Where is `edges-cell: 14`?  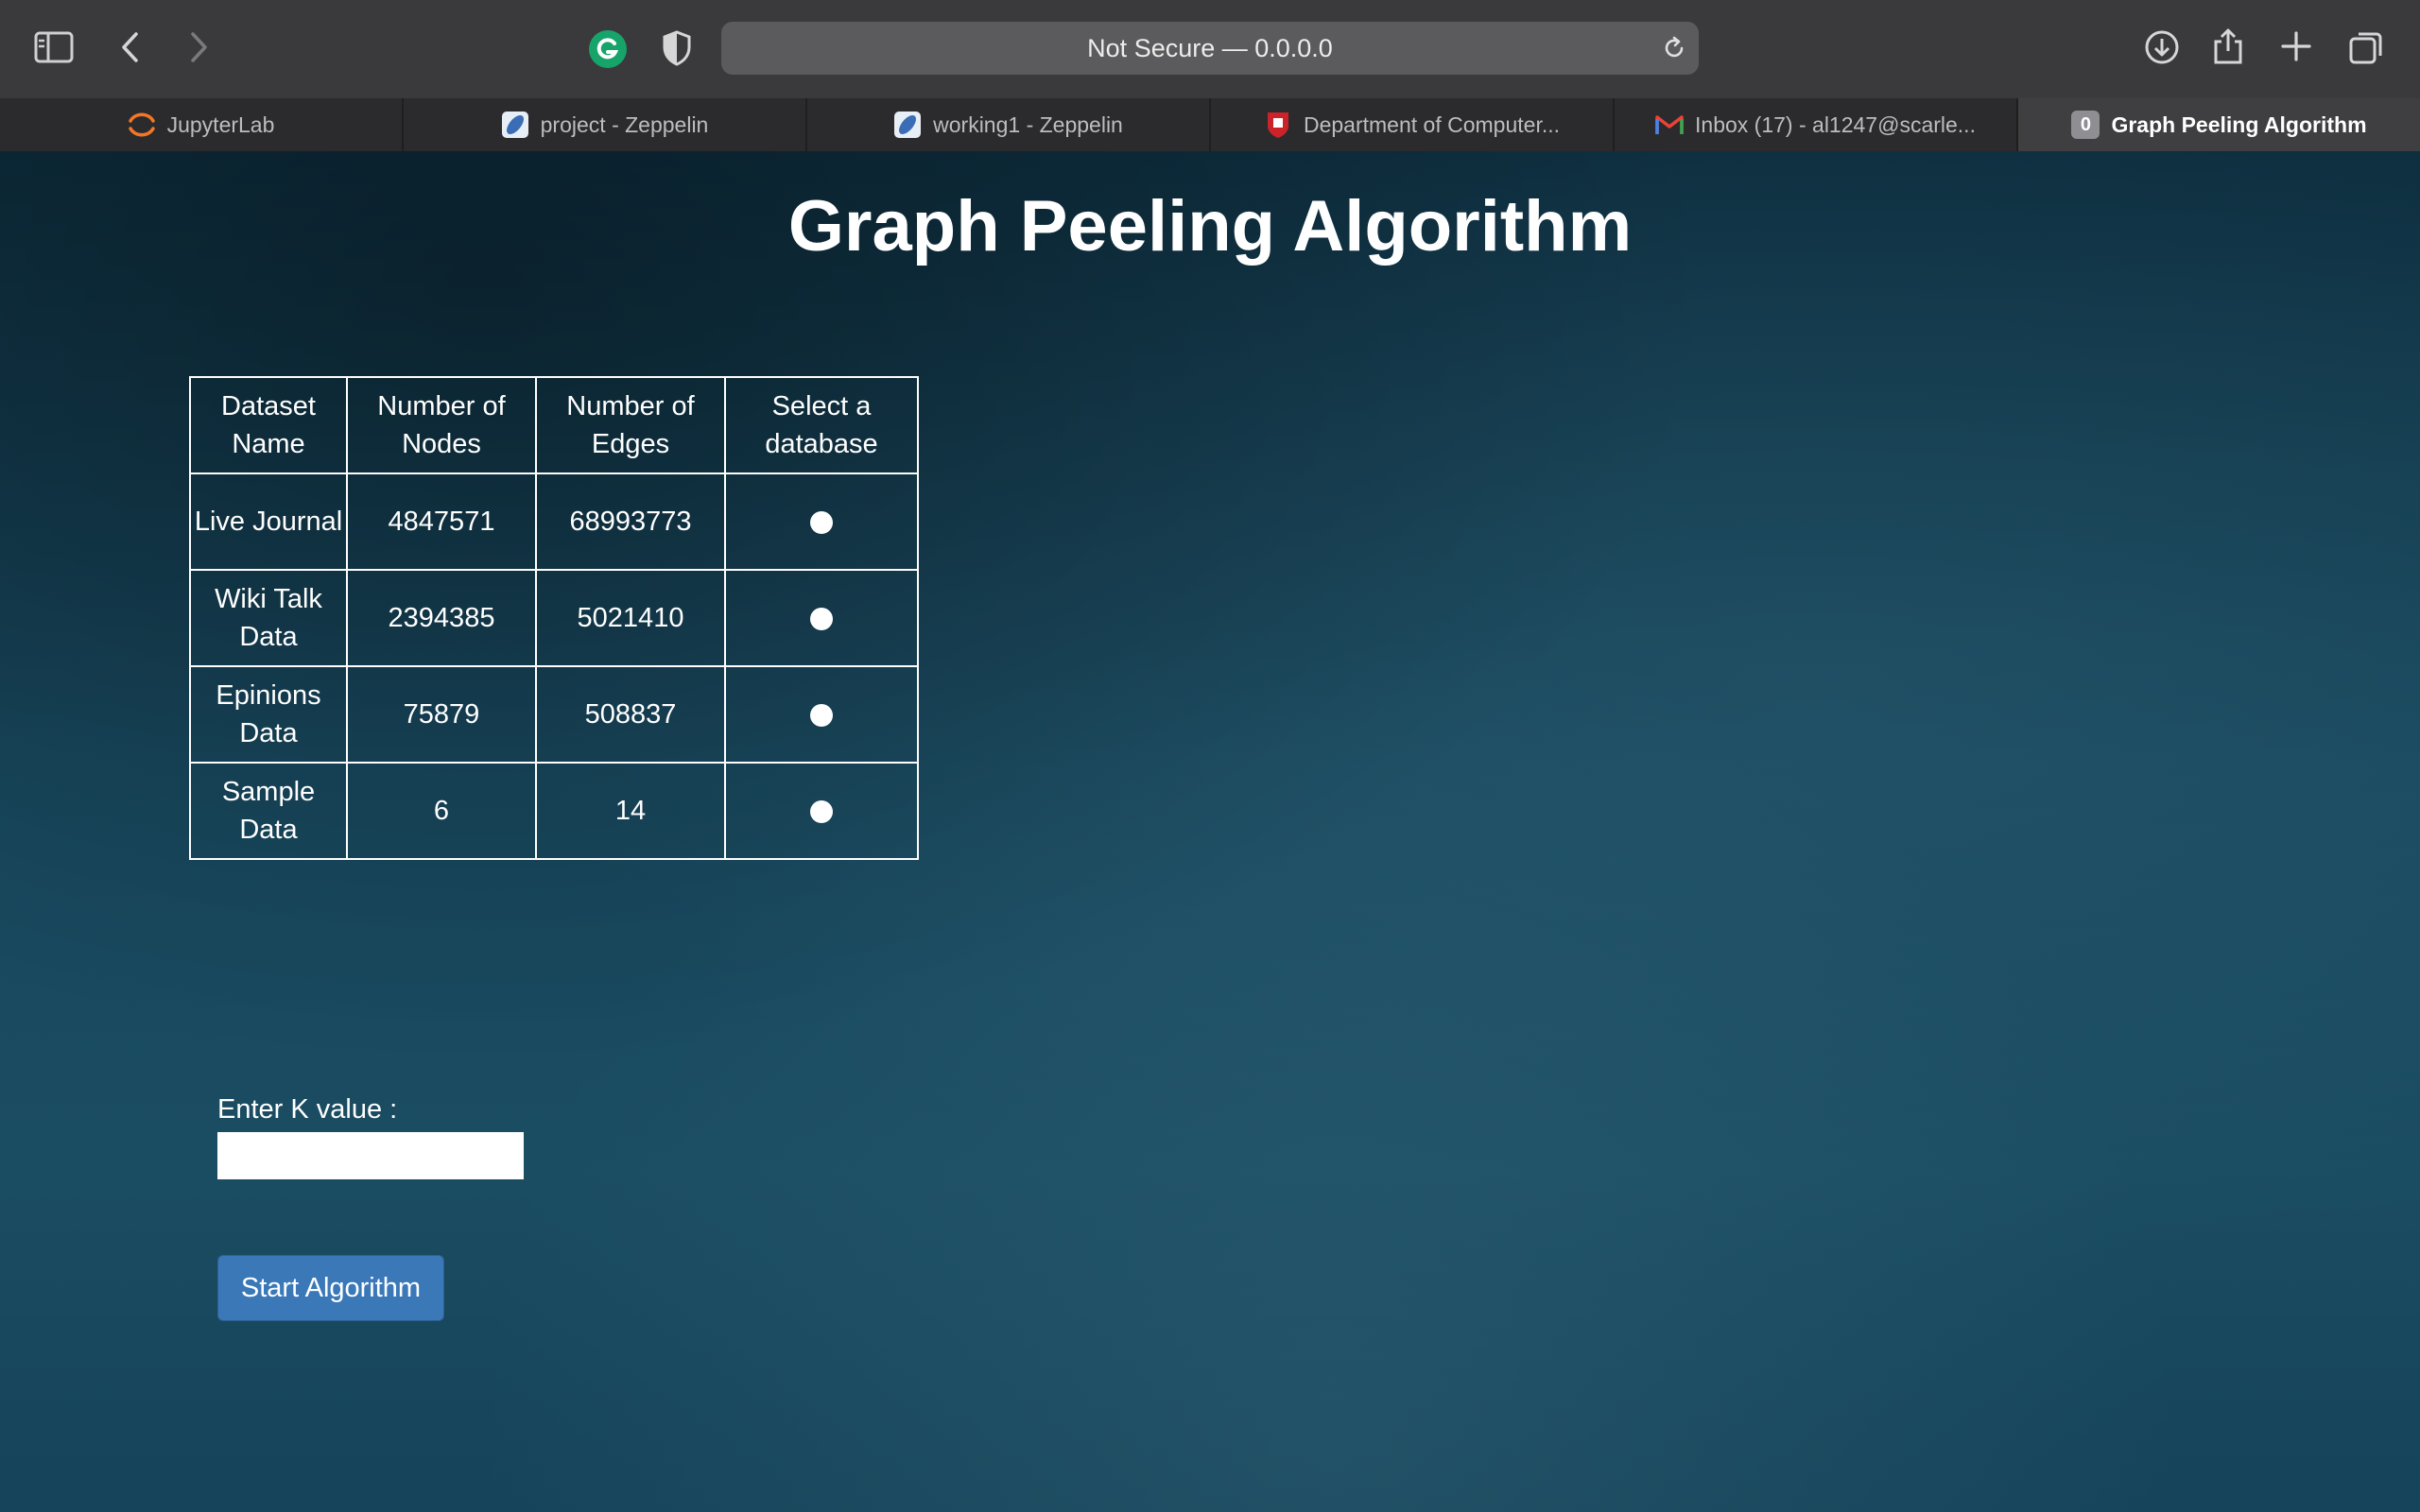
edges-cell: 14 is located at coordinates (630, 811).